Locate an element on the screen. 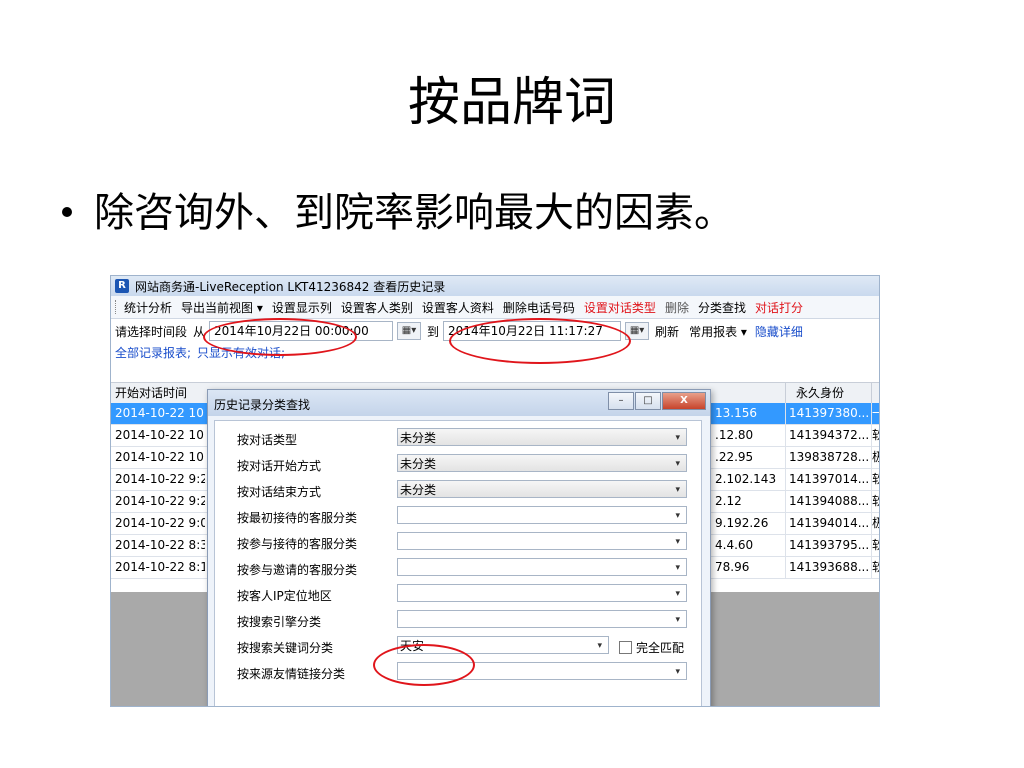  field-row-inviting-agent: 按参与邀请的客服分类 ▾ is located at coordinates (458, 568).